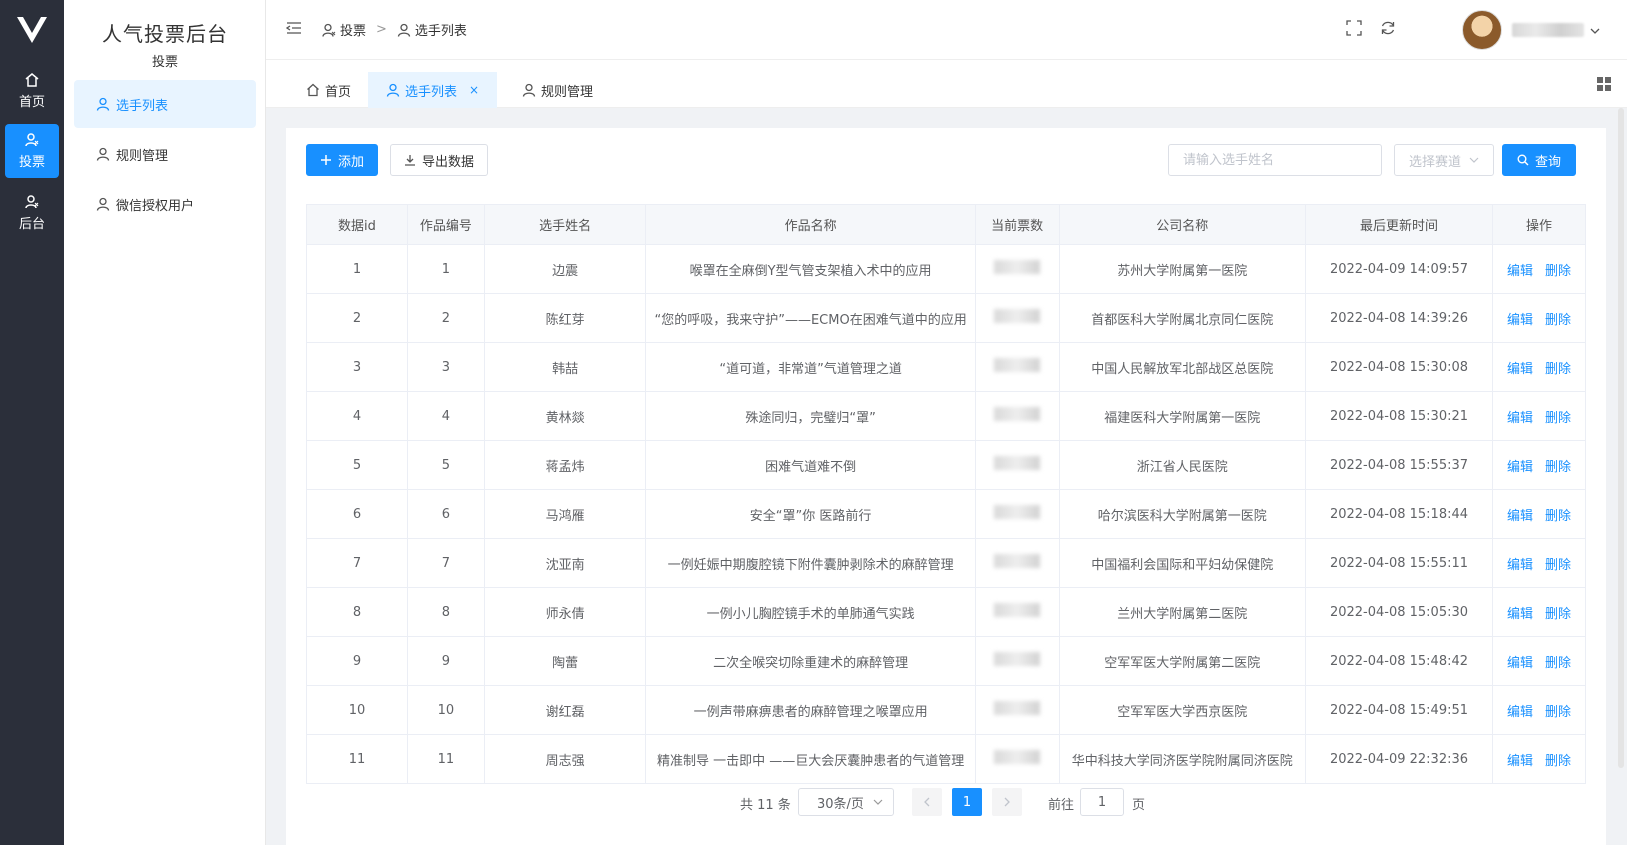 The width and height of the screenshot is (1627, 845). What do you see at coordinates (1388, 30) in the screenshot?
I see `refresh-icon` at bounding box center [1388, 30].